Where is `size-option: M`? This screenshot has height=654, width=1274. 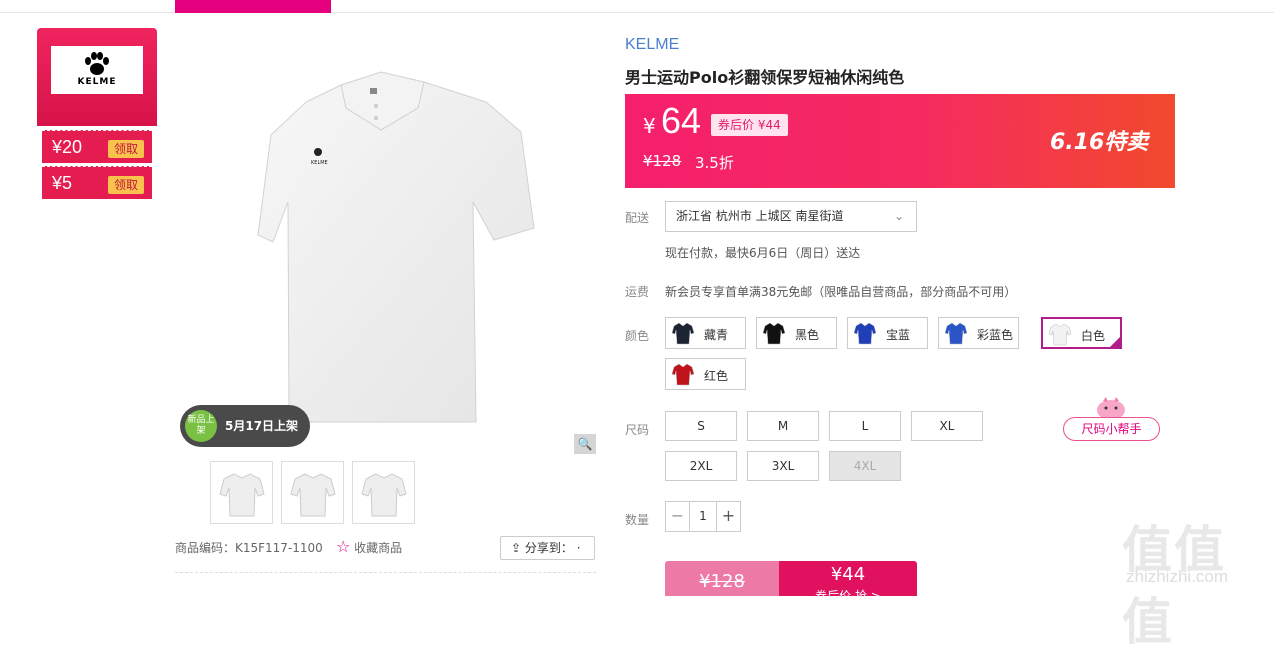
size-option: M is located at coordinates (783, 426).